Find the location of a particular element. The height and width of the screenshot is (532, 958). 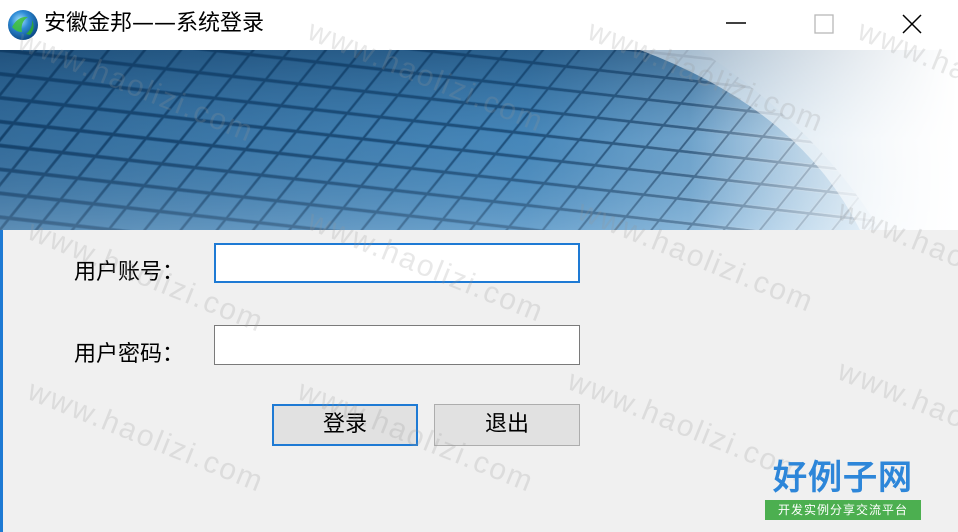

maximize-icon is located at coordinates (824, 24).